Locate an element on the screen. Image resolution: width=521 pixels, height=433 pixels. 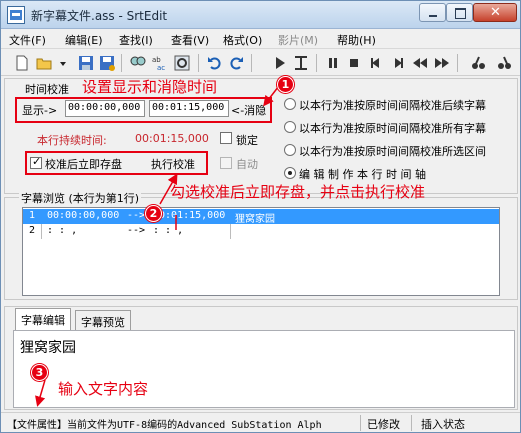
next-icon is located at coordinates (398, 63).